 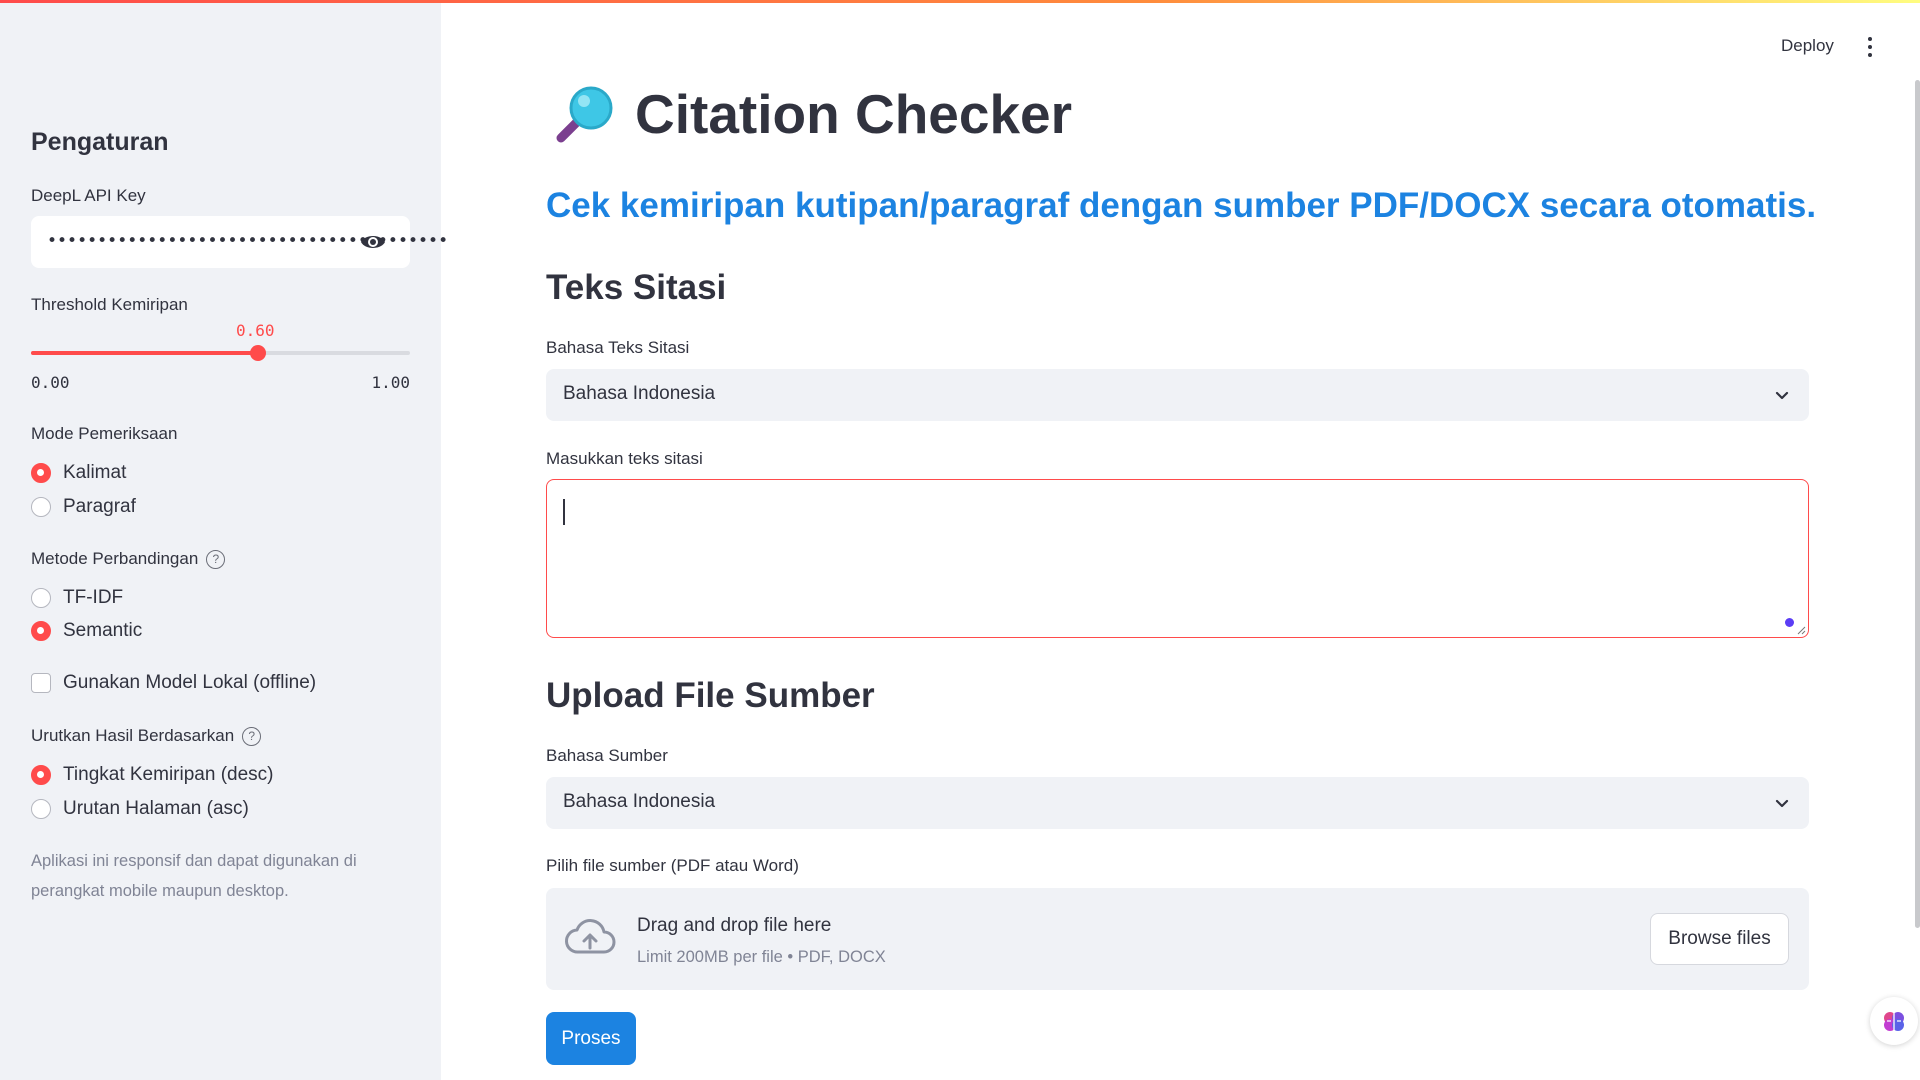 I want to click on api-key-masked-value: ••••••••••••••••••••••••••••••••••••••••, so click(x=248, y=241).